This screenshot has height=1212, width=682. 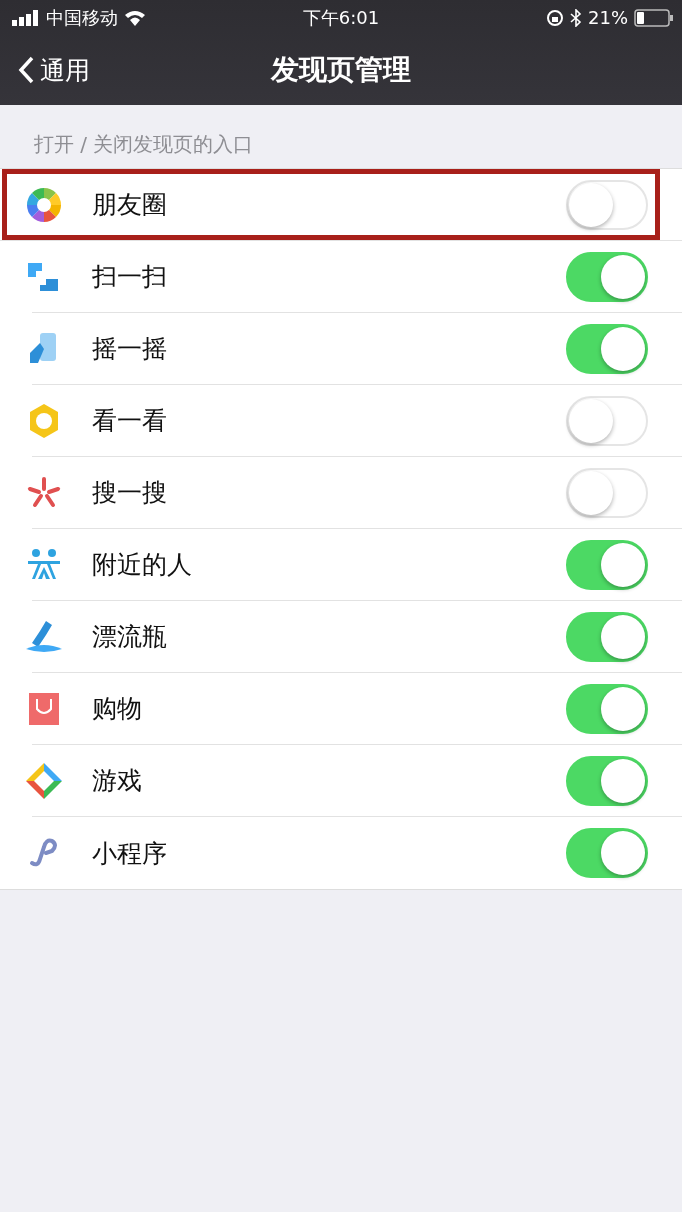 I want to click on setting-label: 漂流瓶, so click(x=130, y=637).